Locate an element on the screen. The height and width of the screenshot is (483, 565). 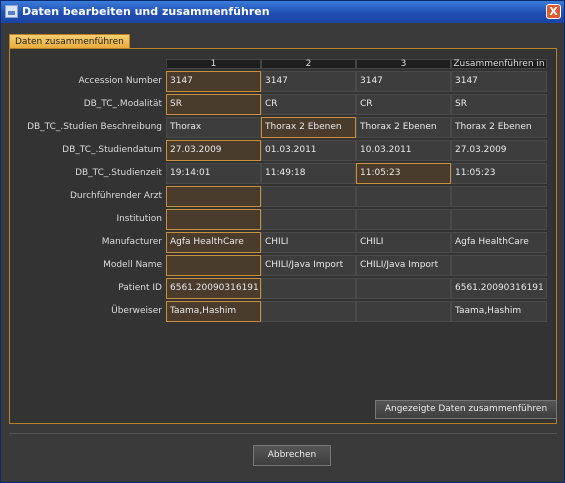
row-label: DB_TC_.Studien Beschreibung is located at coordinates (94, 127).